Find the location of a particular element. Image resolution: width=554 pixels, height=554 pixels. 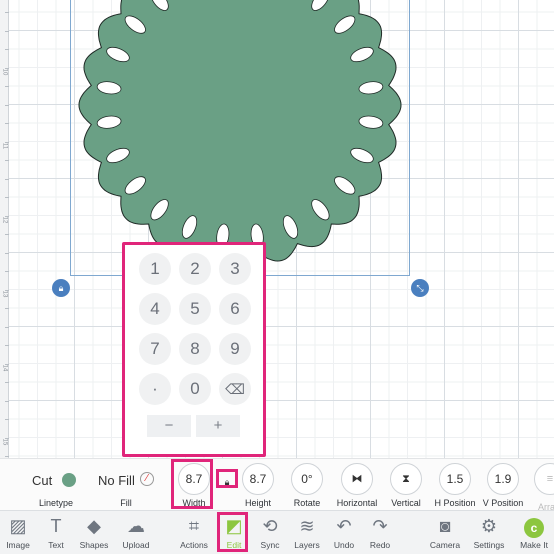

no-fill-icon: ⁄ is located at coordinates (147, 479).